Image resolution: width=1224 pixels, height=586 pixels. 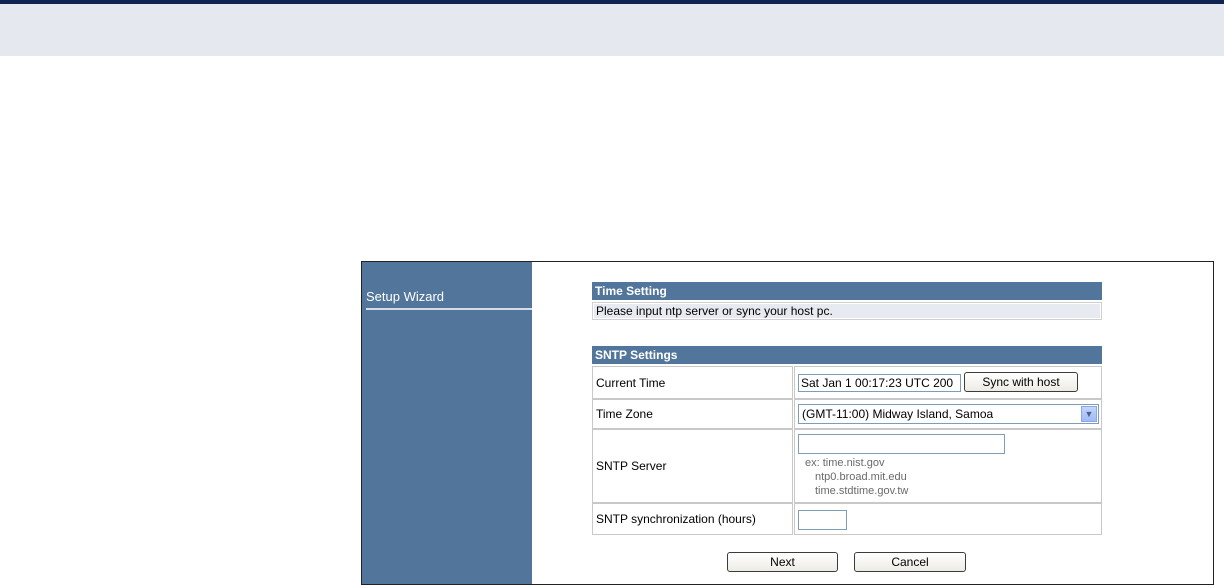 I want to click on sntp-sync-hours-input, so click(x=822, y=520).